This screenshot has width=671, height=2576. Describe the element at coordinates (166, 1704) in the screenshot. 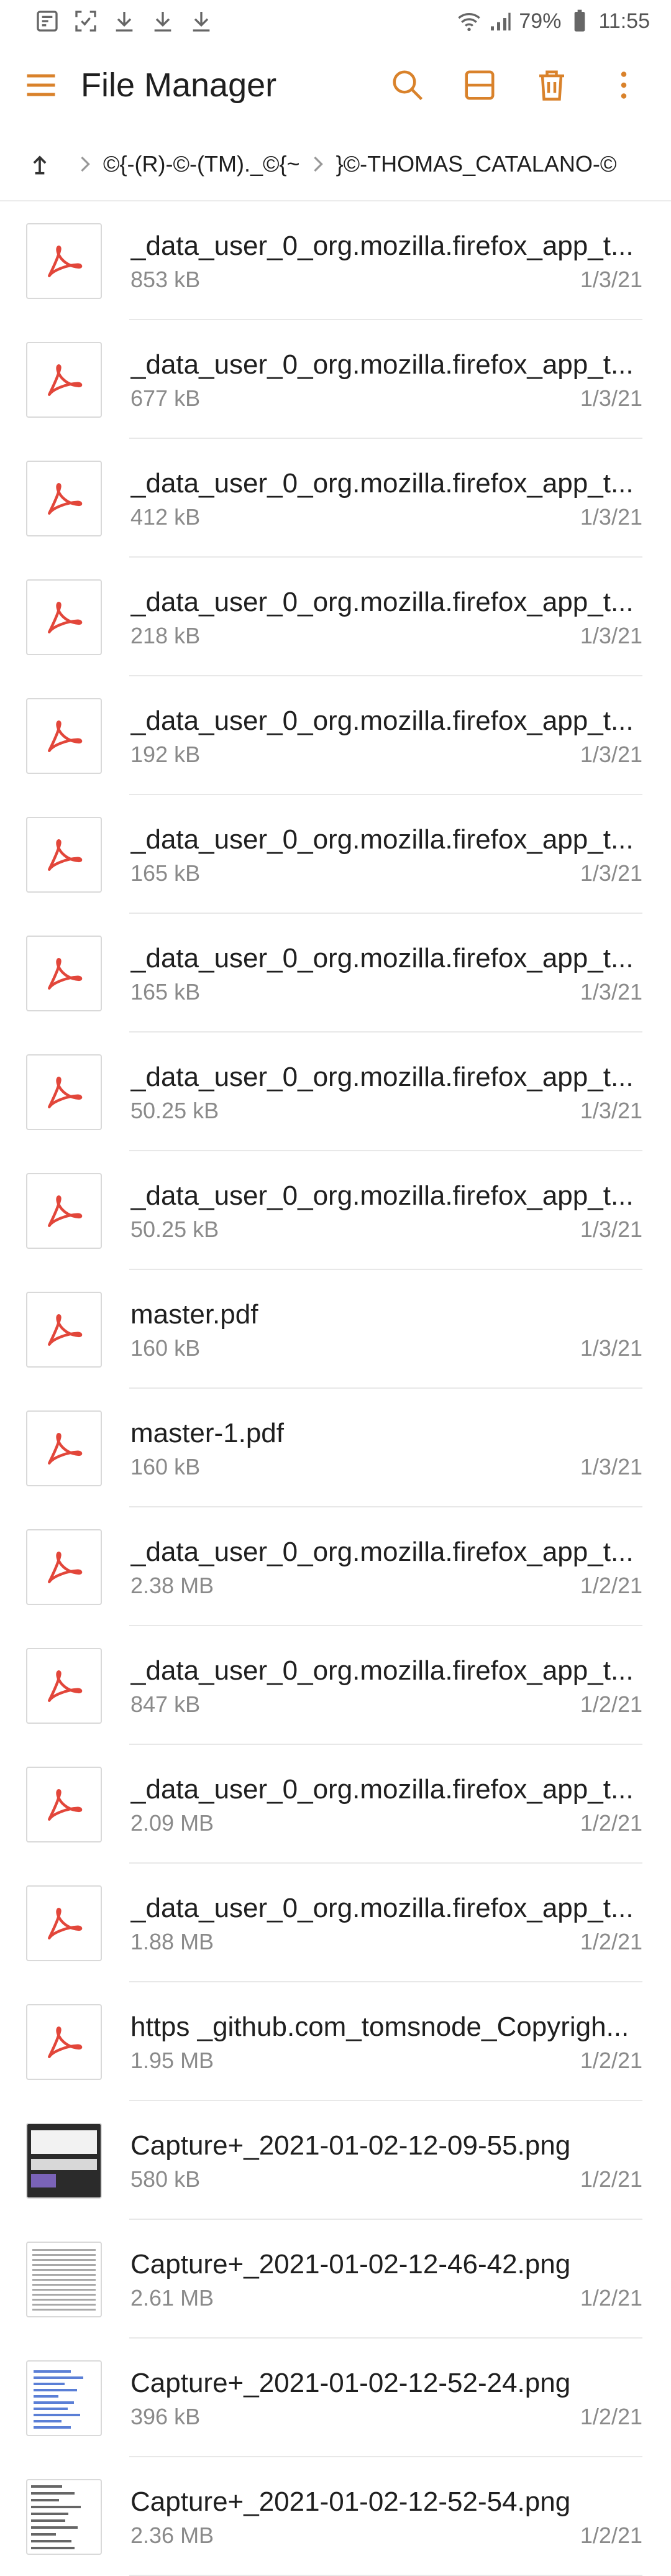

I see `file-size: 847 kB` at that location.